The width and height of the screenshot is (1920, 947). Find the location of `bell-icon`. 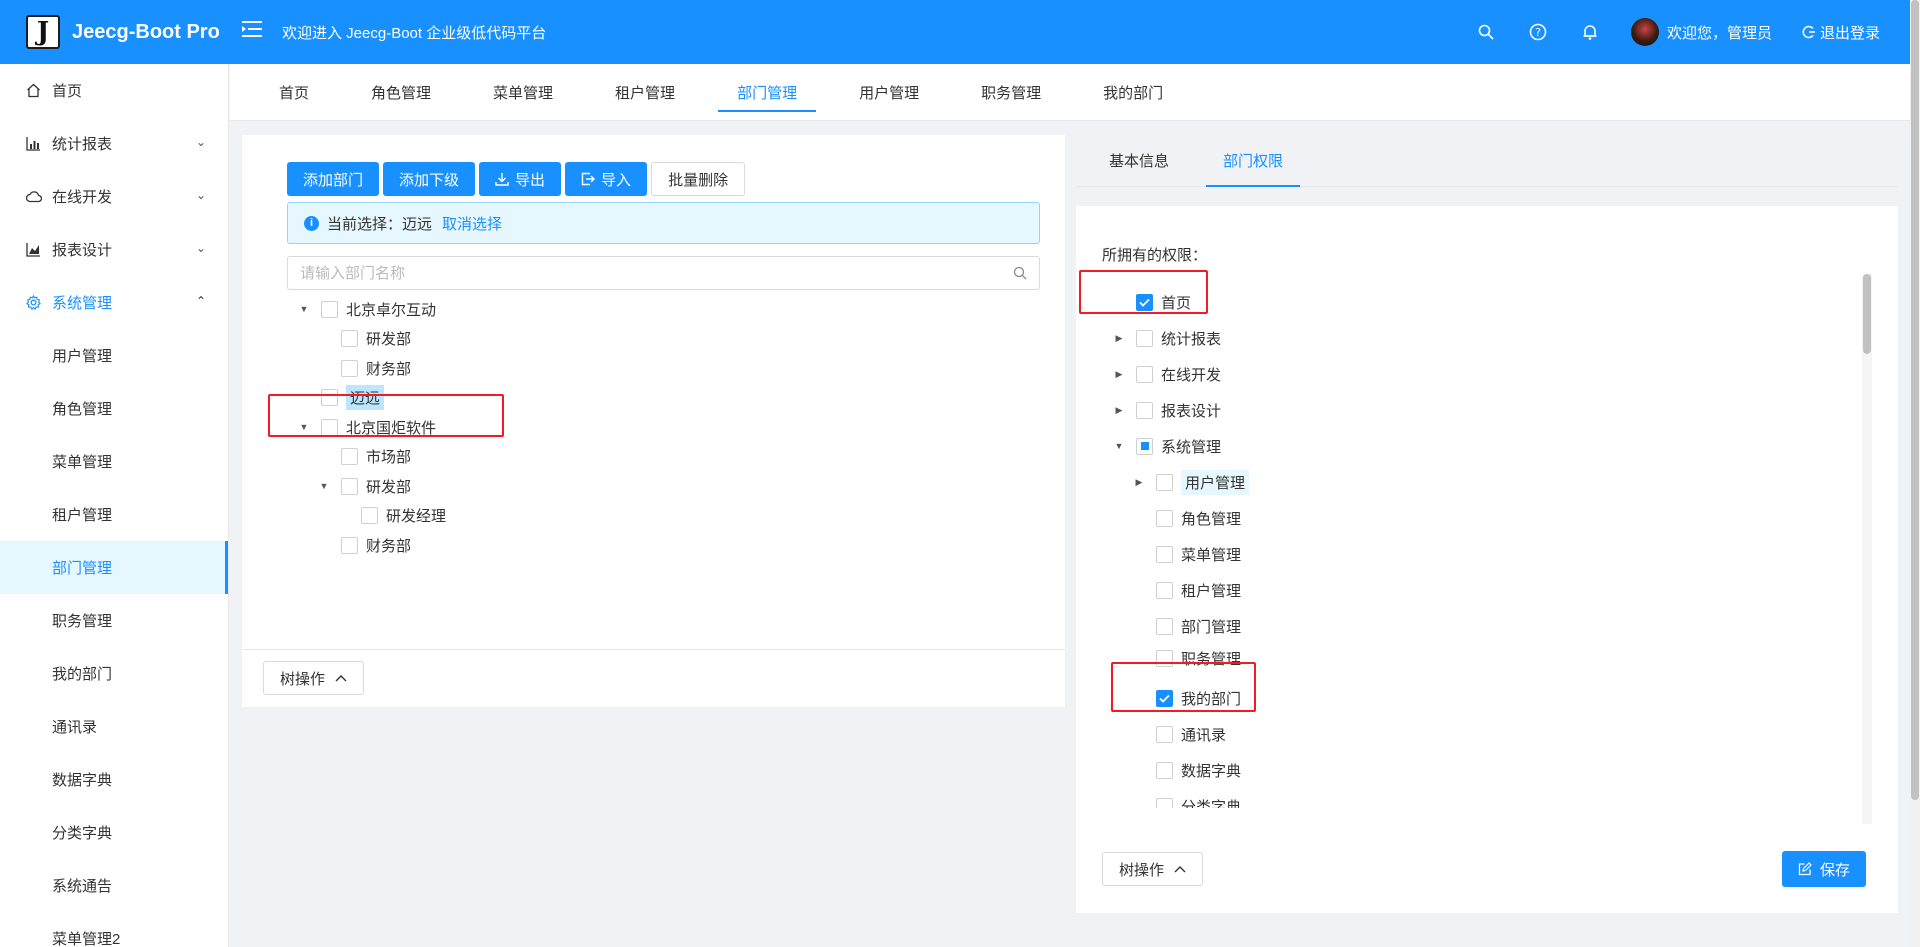

bell-icon is located at coordinates (1590, 32).